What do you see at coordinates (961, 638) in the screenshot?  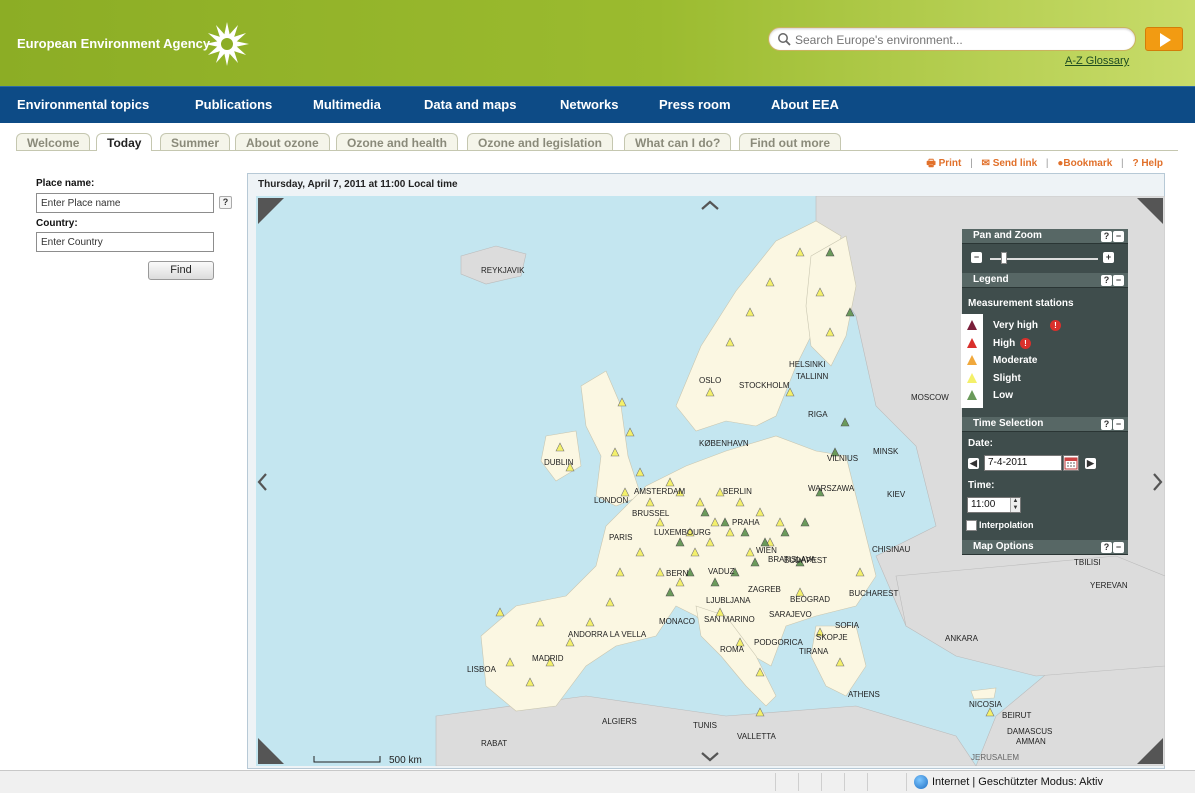 I see `city-label: ANKARA` at bounding box center [961, 638].